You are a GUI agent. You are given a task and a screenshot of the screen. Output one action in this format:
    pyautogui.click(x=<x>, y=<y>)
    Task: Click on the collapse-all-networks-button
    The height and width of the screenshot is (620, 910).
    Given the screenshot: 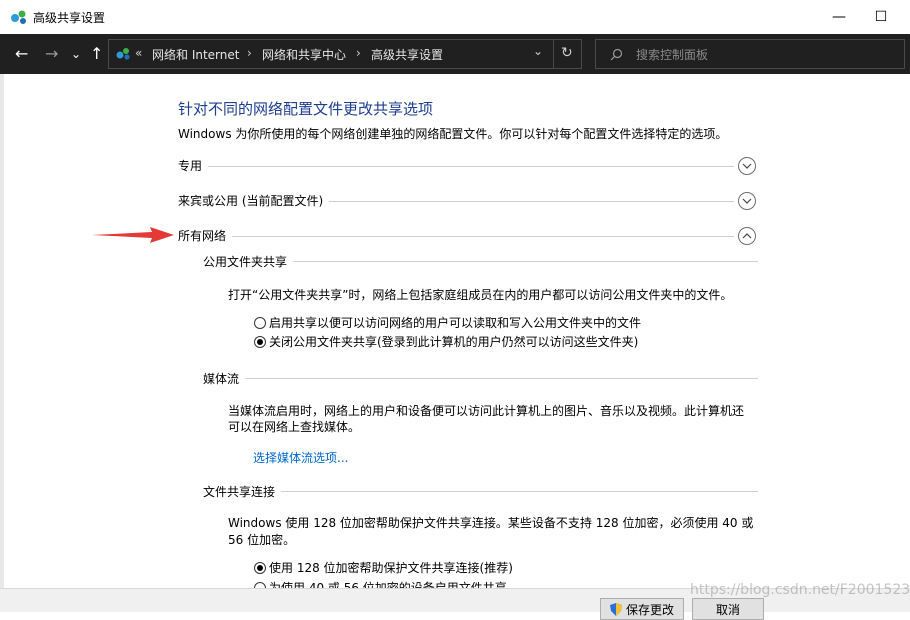 What is the action you would take?
    pyautogui.click(x=747, y=236)
    